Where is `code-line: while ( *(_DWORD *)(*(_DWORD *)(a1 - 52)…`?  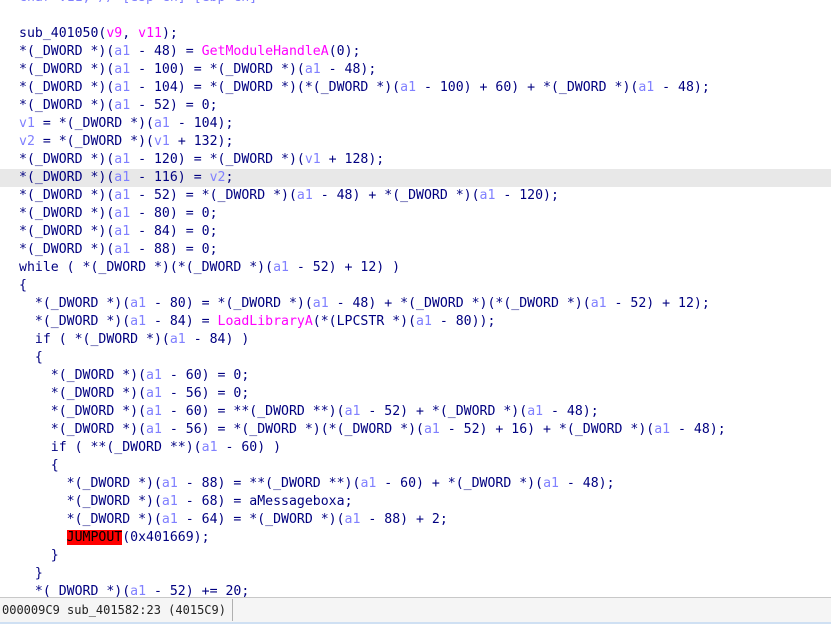 code-line: while ( *(_DWORD *)(*(_DWORD *)(a1 - 52)… is located at coordinates (415, 268).